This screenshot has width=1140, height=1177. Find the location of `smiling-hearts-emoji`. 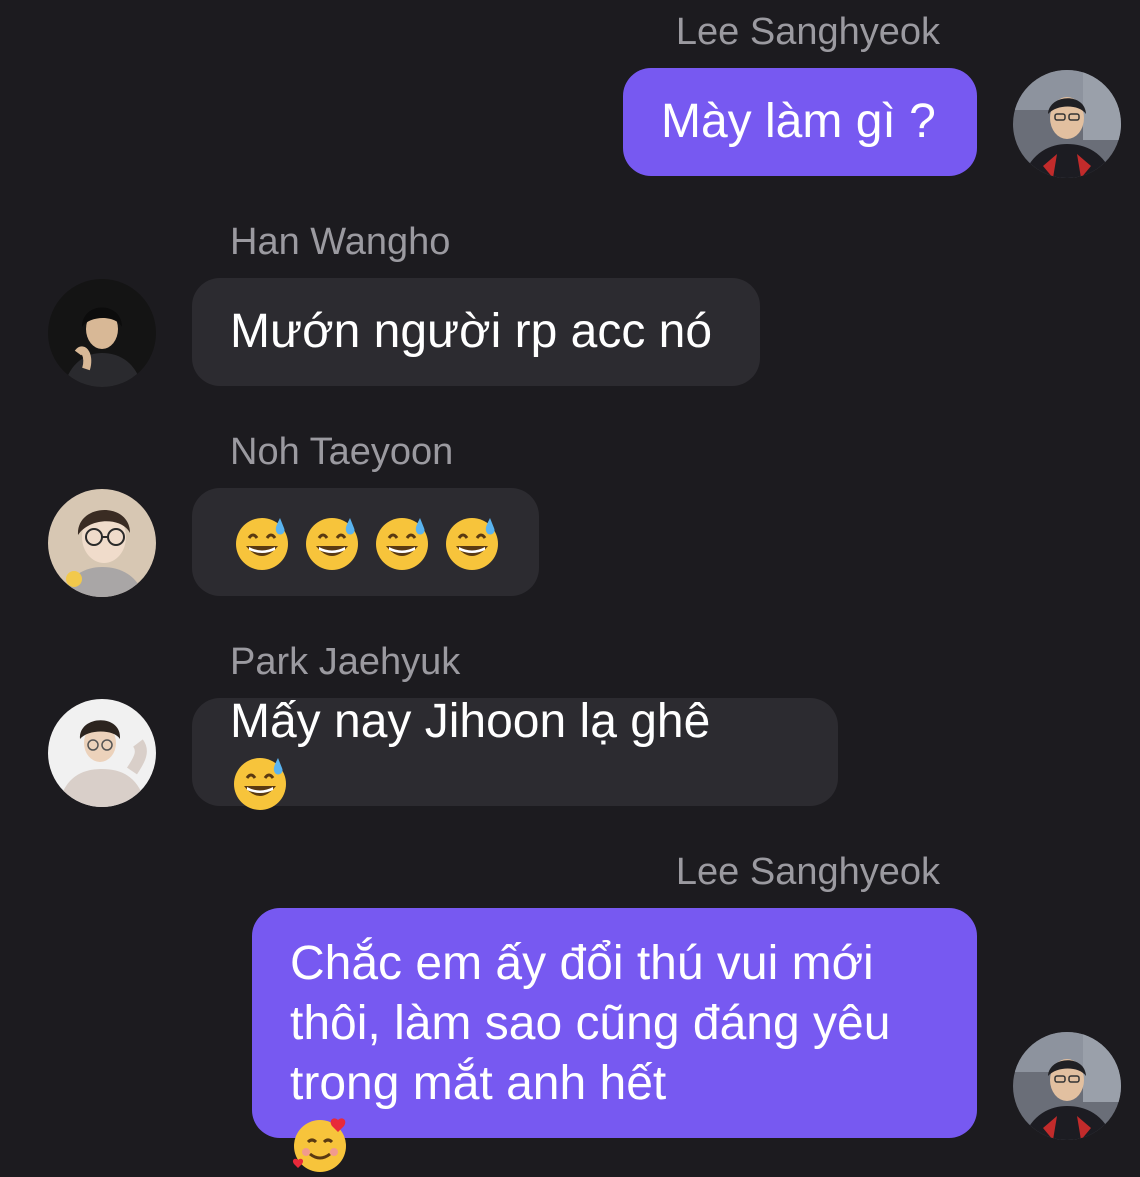

smiling-hearts-emoji is located at coordinates (320, 1144).